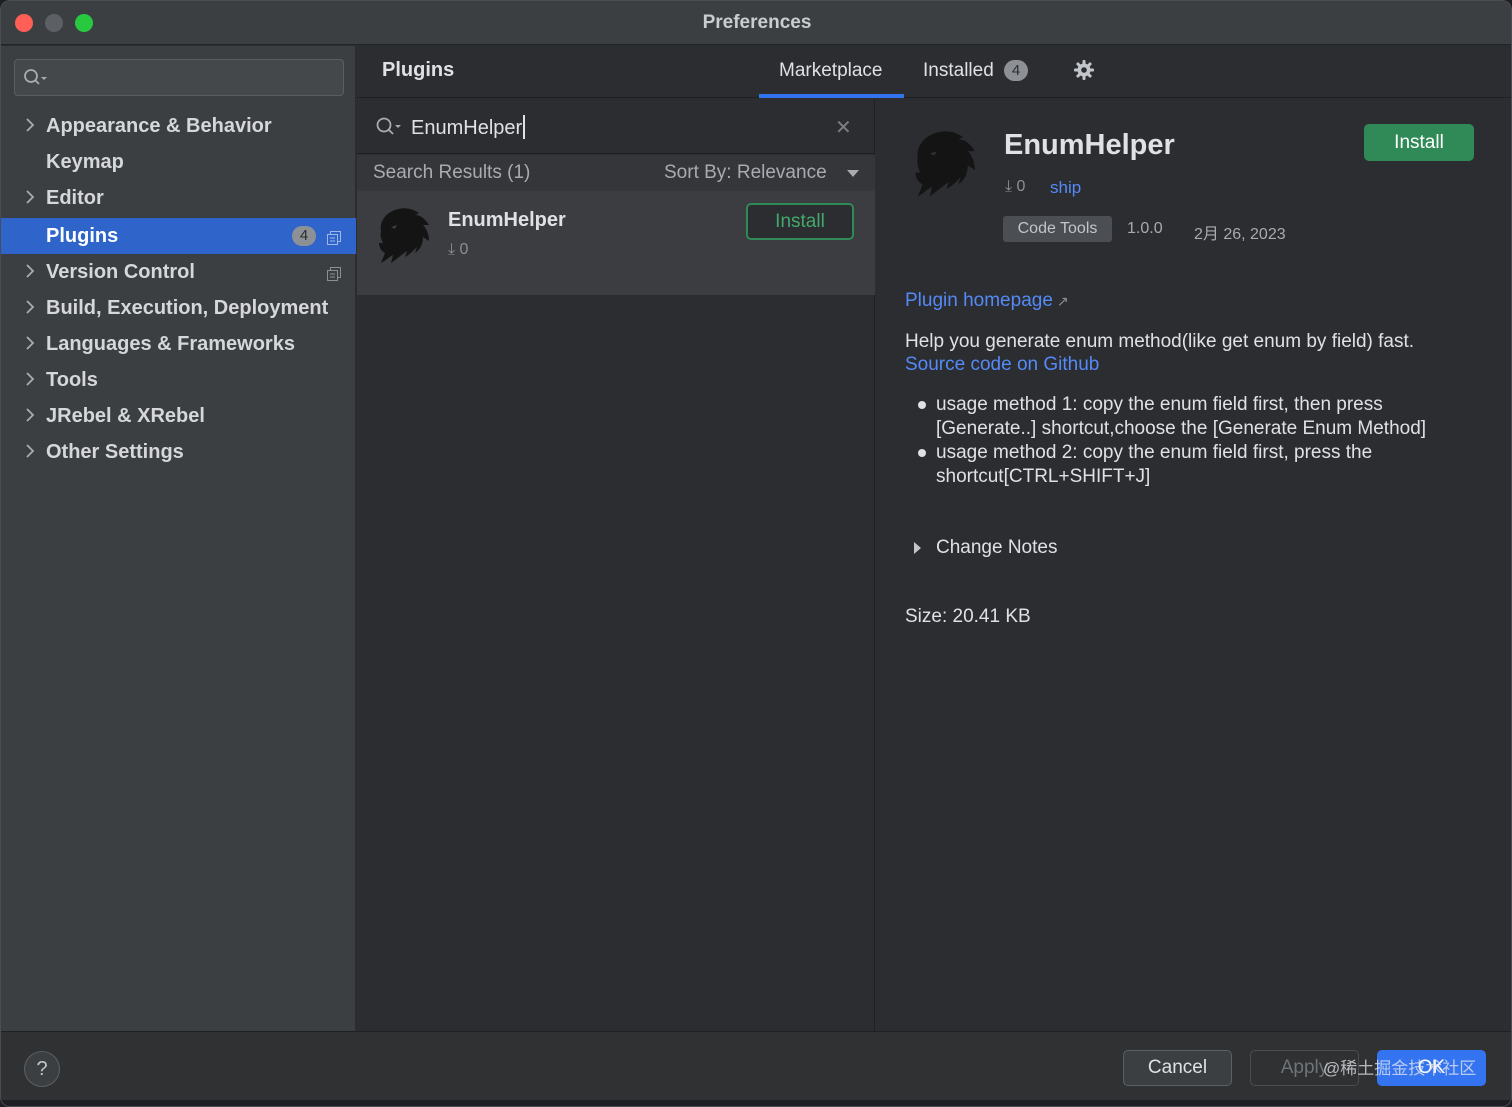  Describe the element at coordinates (917, 548) in the screenshot. I see `triangle-right-icon` at that location.